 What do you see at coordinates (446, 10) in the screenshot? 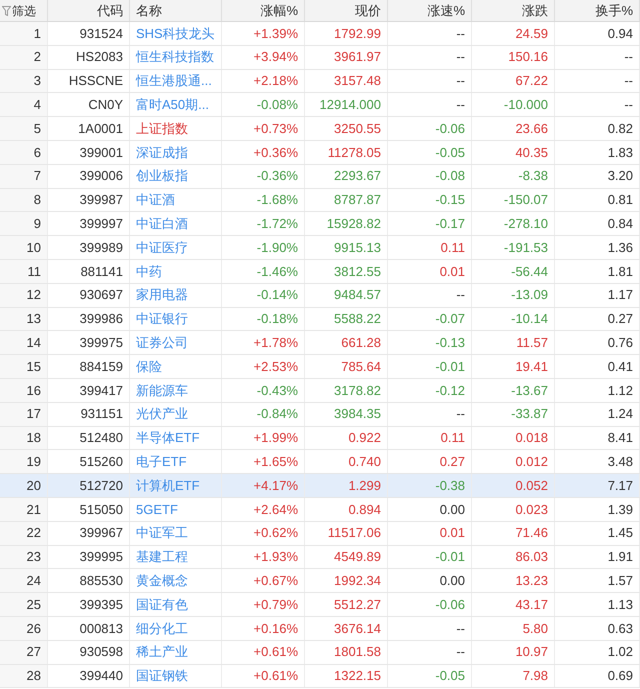
I see `column-header: 涨速%` at bounding box center [446, 10].